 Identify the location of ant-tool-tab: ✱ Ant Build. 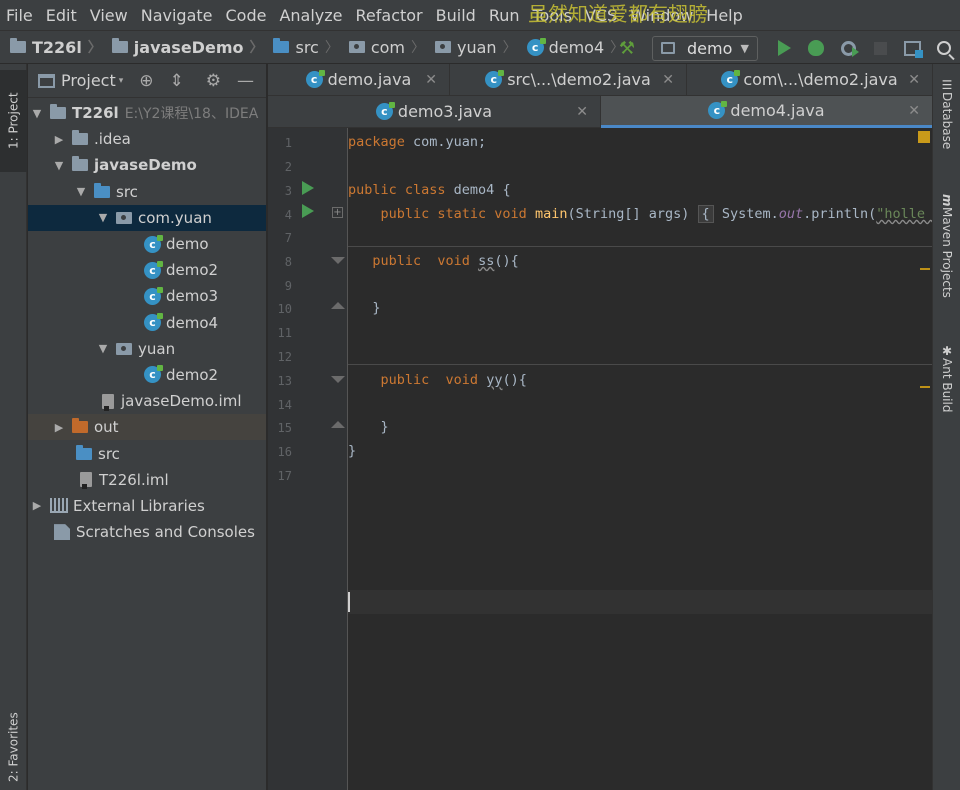
(946, 385).